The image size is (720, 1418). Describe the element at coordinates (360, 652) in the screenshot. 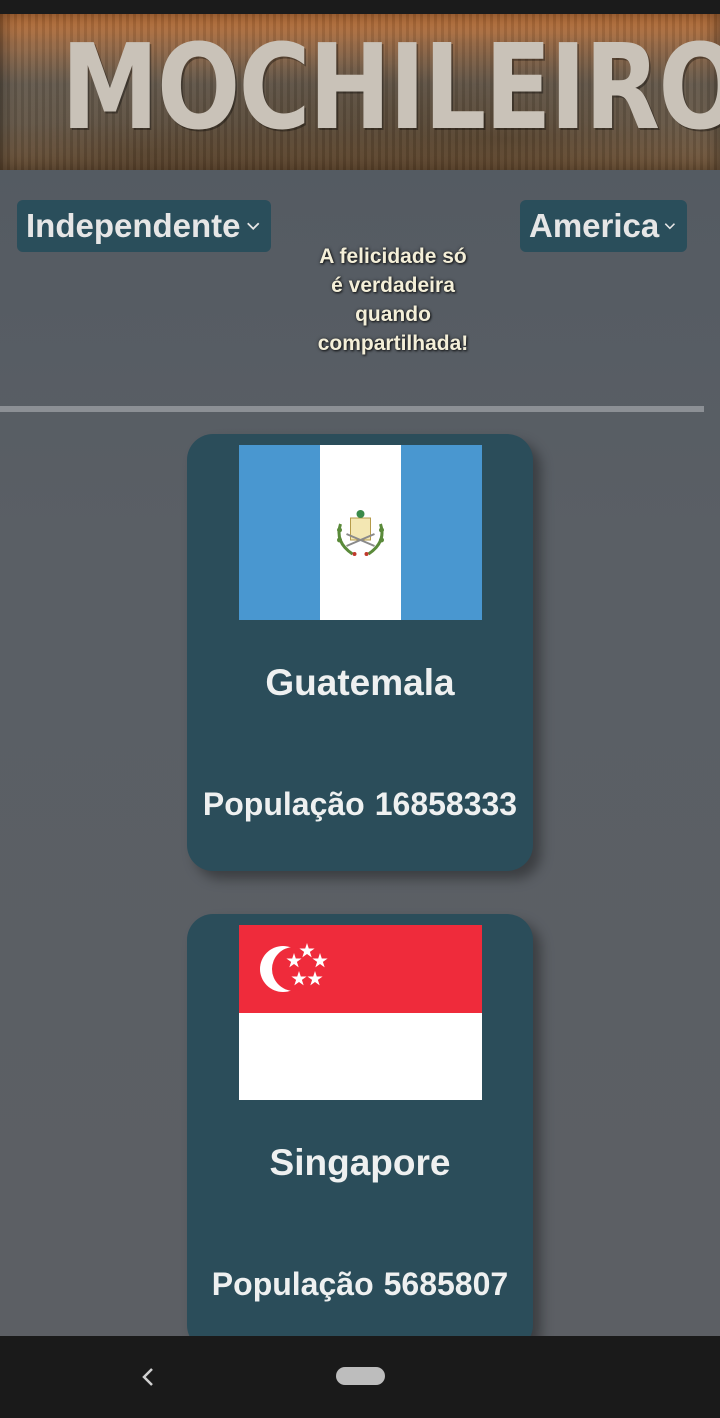

I see `country-card: Guatemala População 16858333` at that location.